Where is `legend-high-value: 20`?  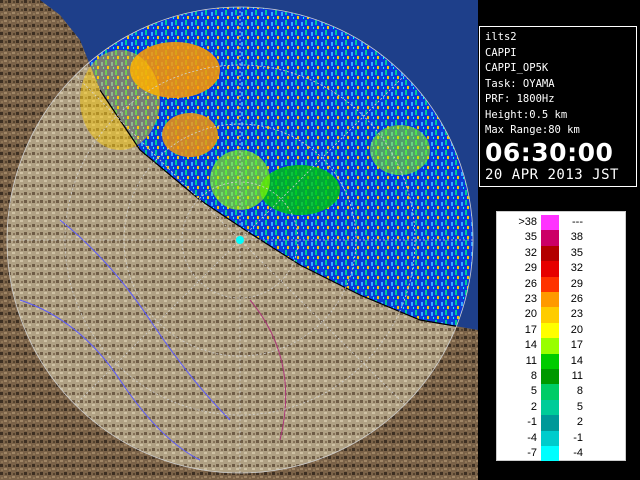
legend-high-value: 20 is located at coordinates (576, 329).